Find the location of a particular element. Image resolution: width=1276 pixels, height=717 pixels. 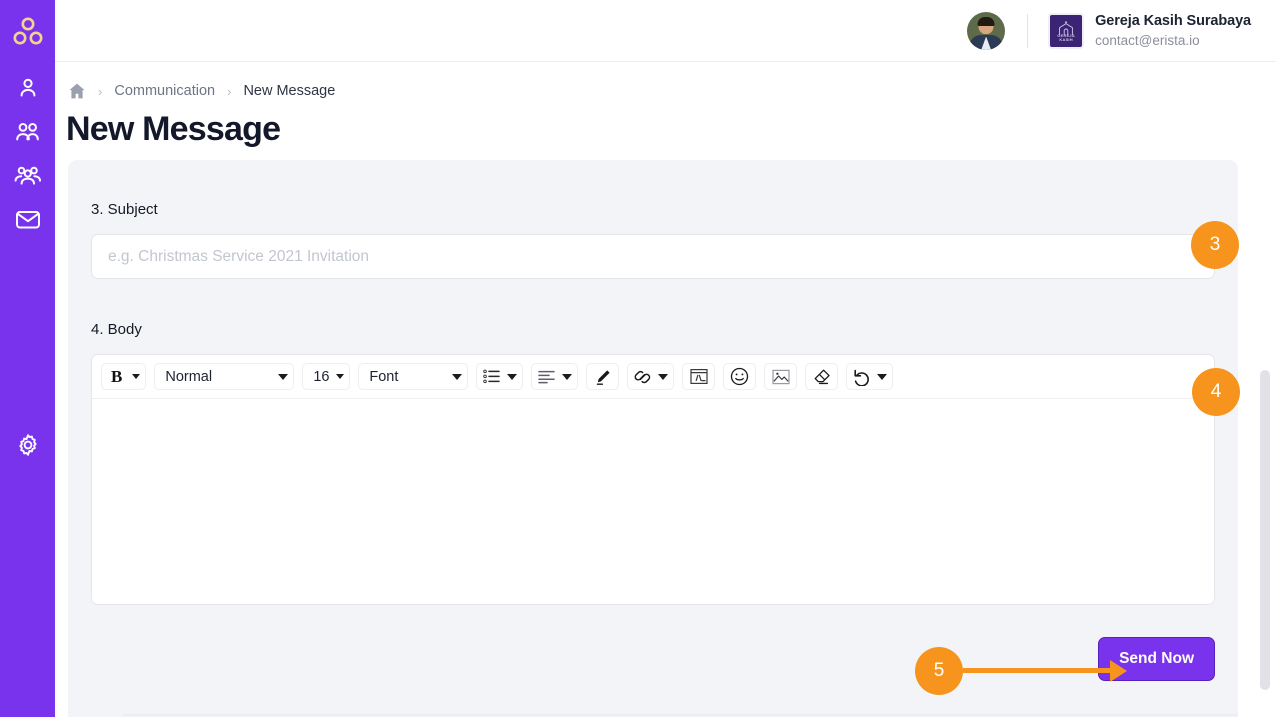

gear-icon is located at coordinates (27, 445).